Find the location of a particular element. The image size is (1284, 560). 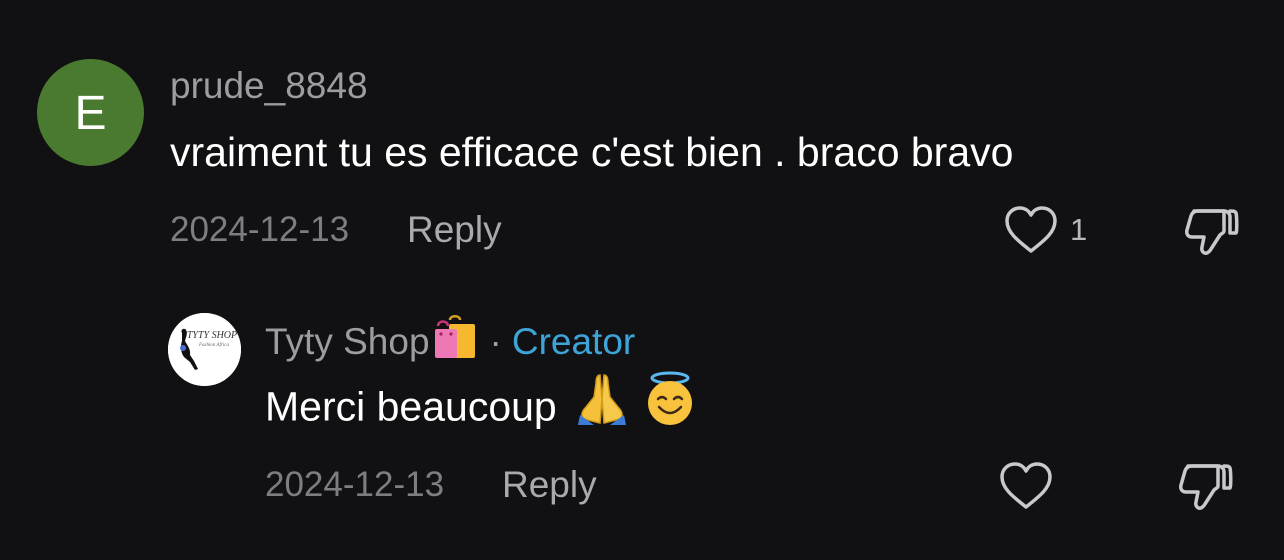

shop-logo-subtext: Fashion Africa is located at coordinates (214, 345).